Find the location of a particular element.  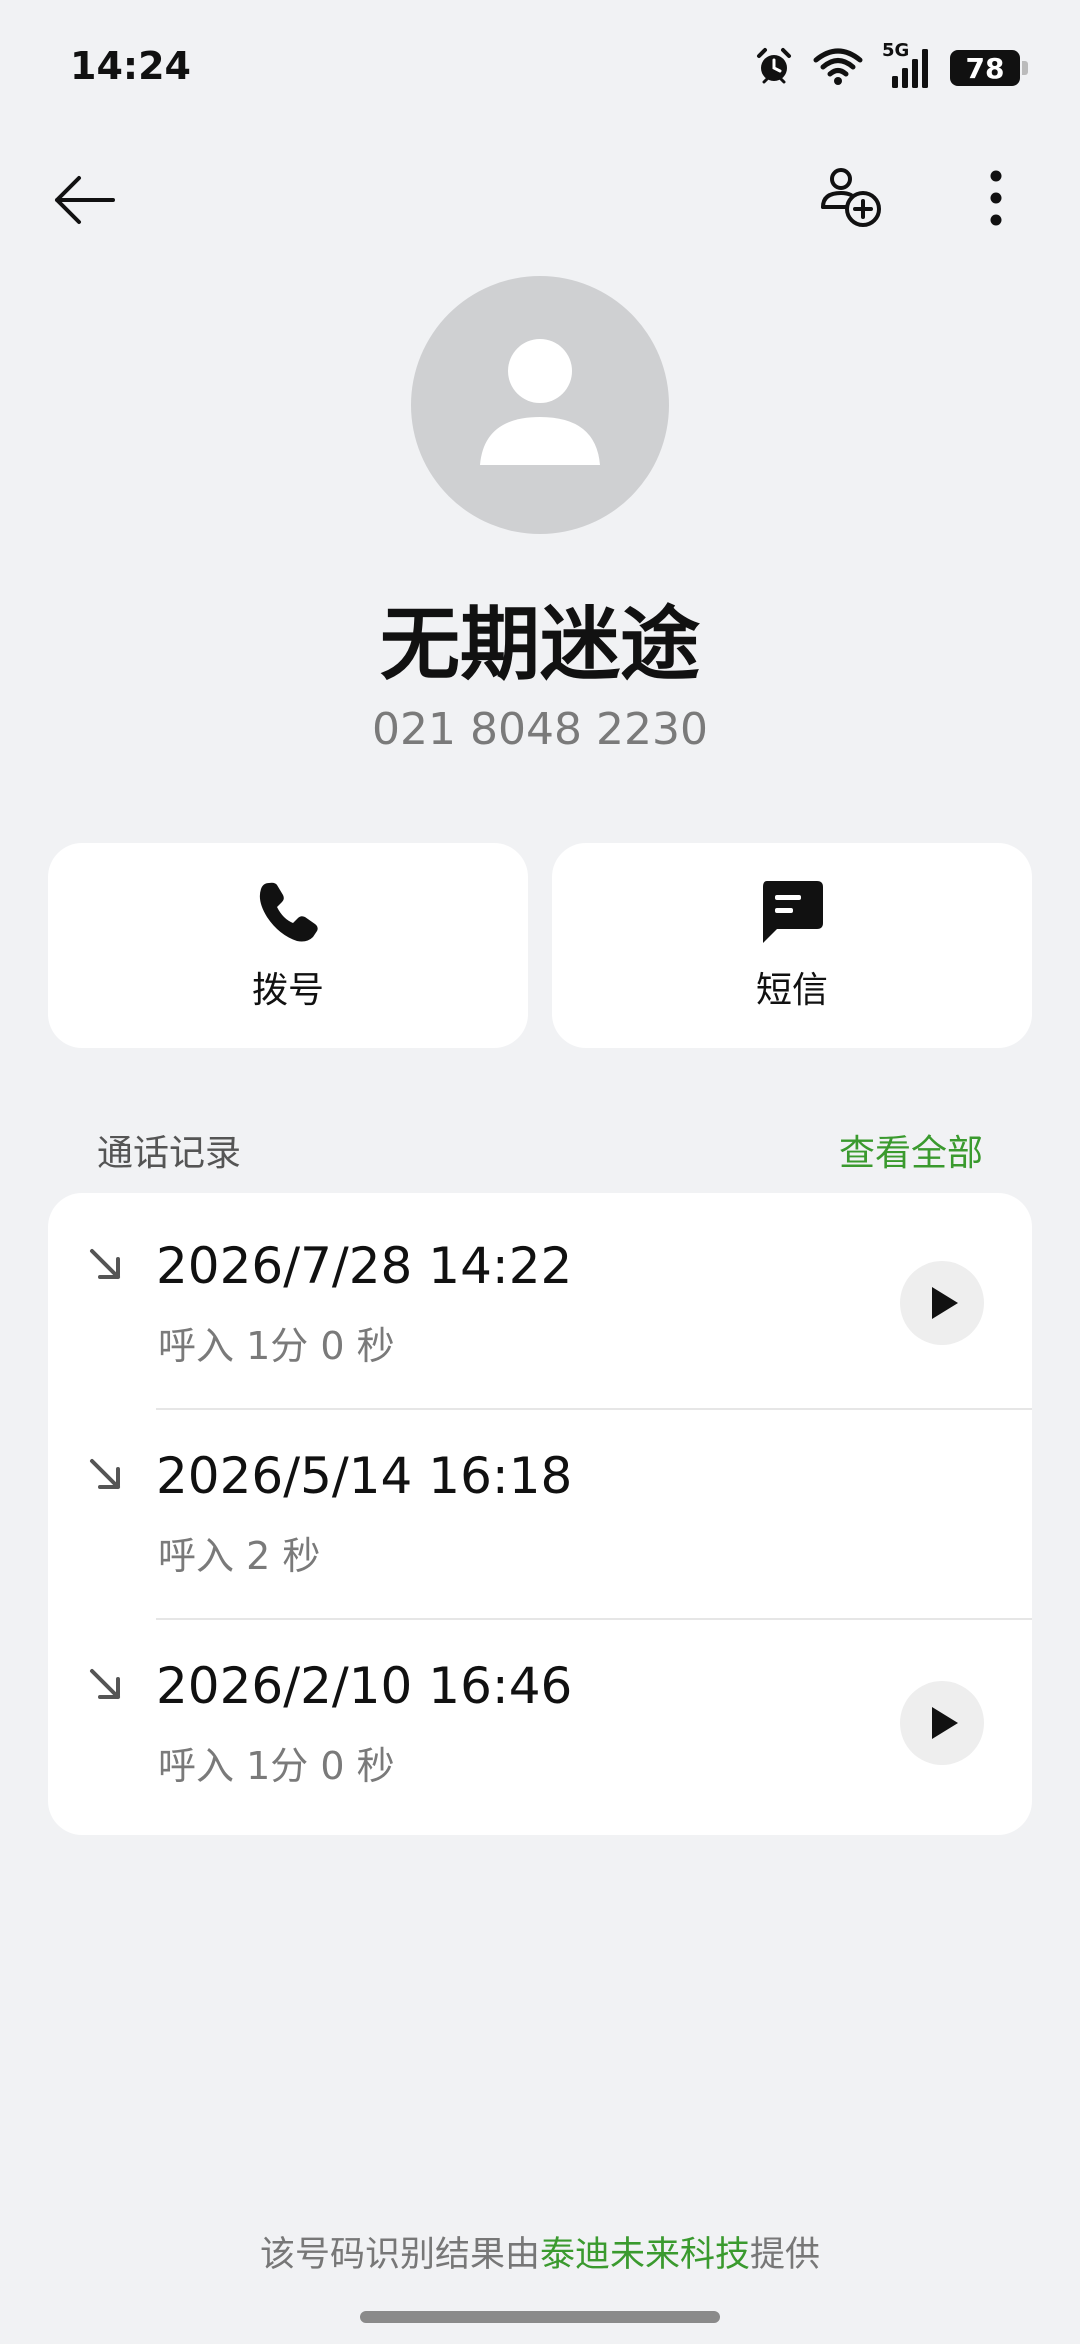

add-contact-button is located at coordinates (852, 198).